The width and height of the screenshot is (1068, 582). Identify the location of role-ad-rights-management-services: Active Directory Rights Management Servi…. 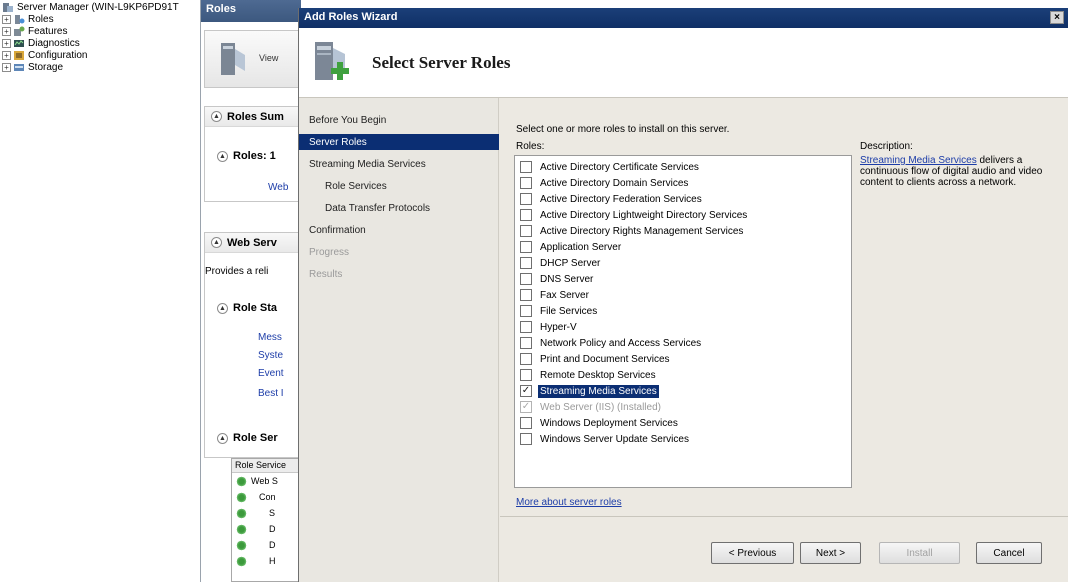
(632, 231).